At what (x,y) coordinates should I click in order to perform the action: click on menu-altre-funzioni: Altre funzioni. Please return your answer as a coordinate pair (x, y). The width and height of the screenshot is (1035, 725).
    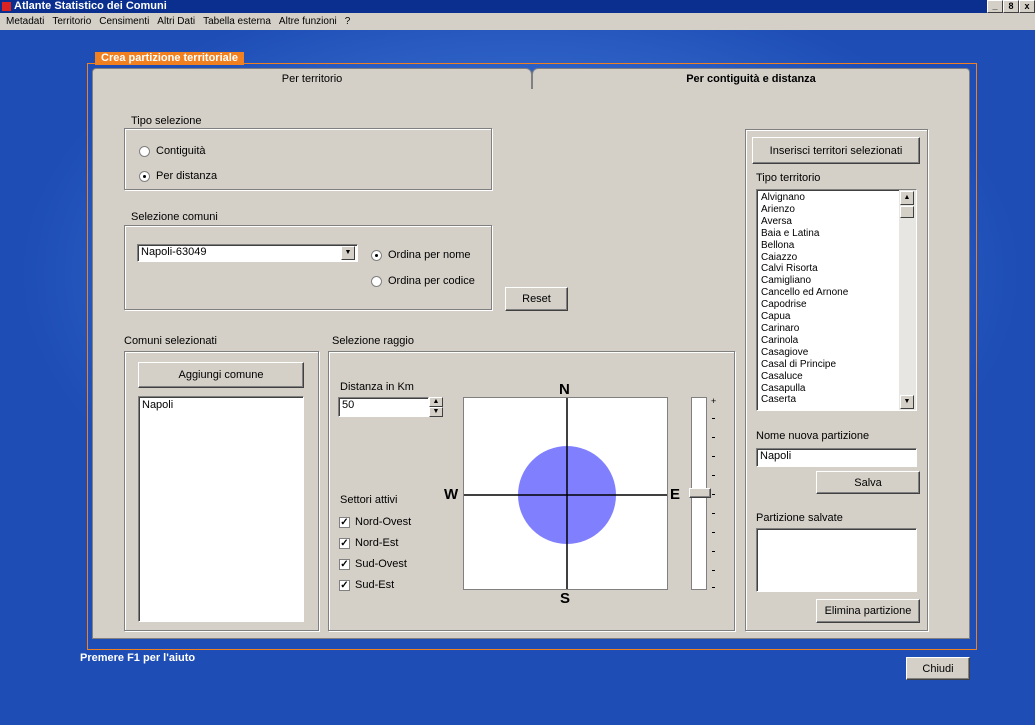
    Looking at the image, I should click on (308, 21).